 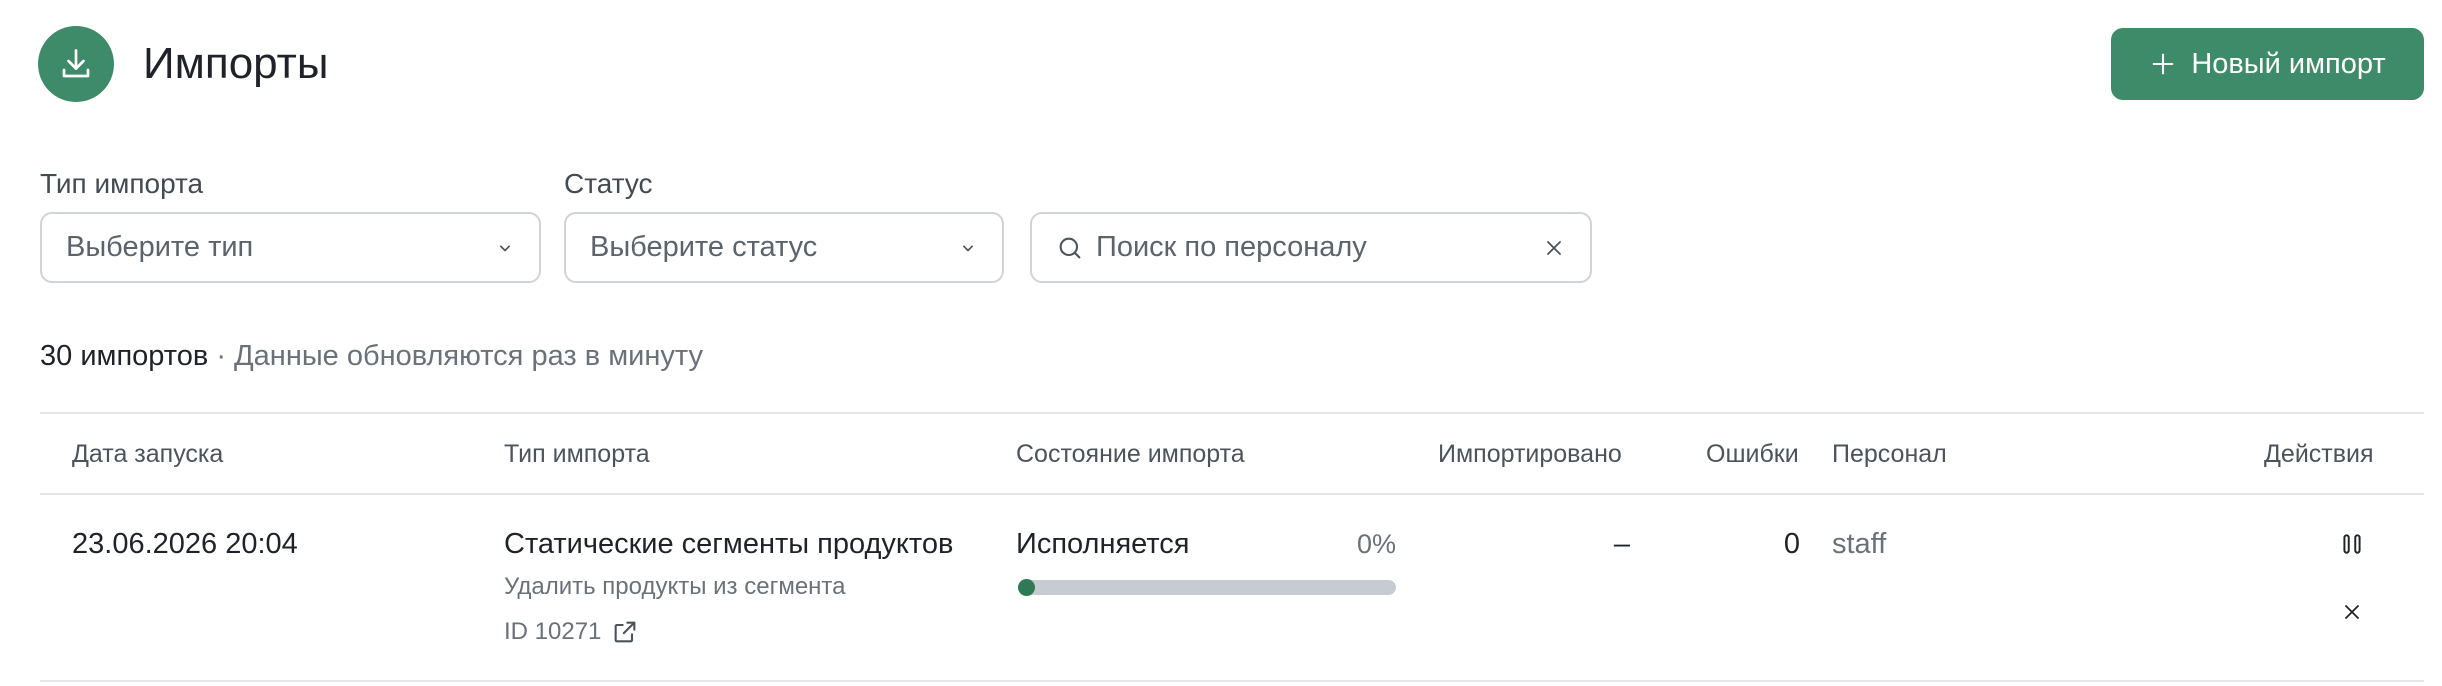 I want to click on pause-import-button, so click(x=2352, y=544).